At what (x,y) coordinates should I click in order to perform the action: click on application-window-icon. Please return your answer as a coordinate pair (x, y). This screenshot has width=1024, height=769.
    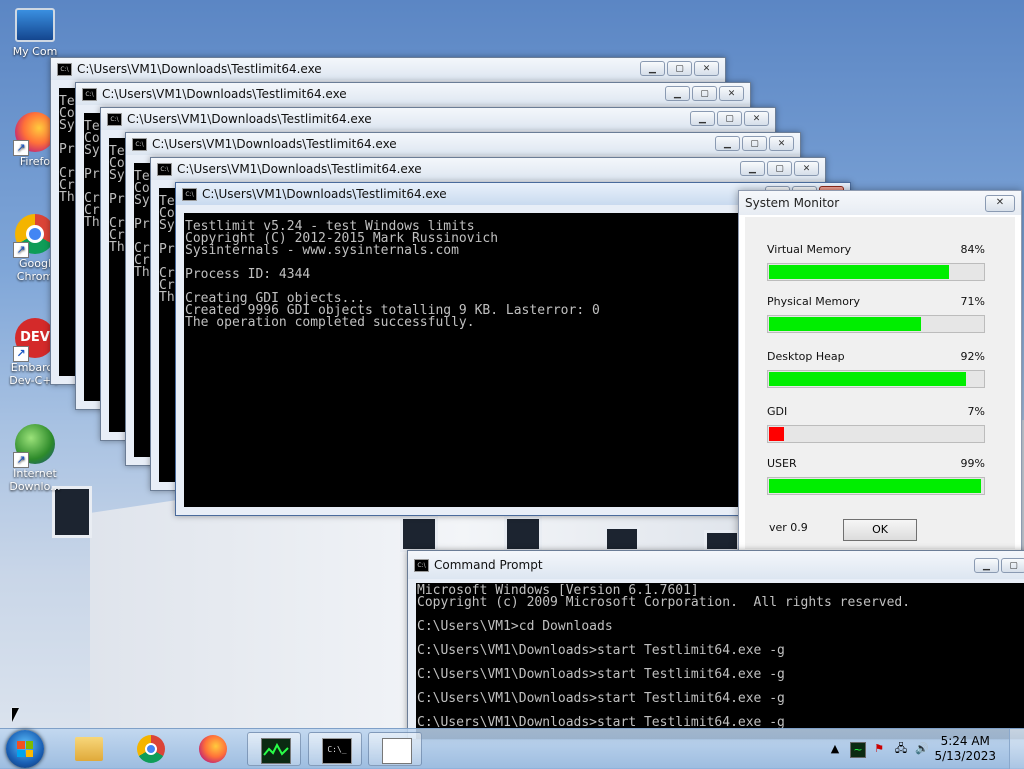
    Looking at the image, I should click on (397, 751).